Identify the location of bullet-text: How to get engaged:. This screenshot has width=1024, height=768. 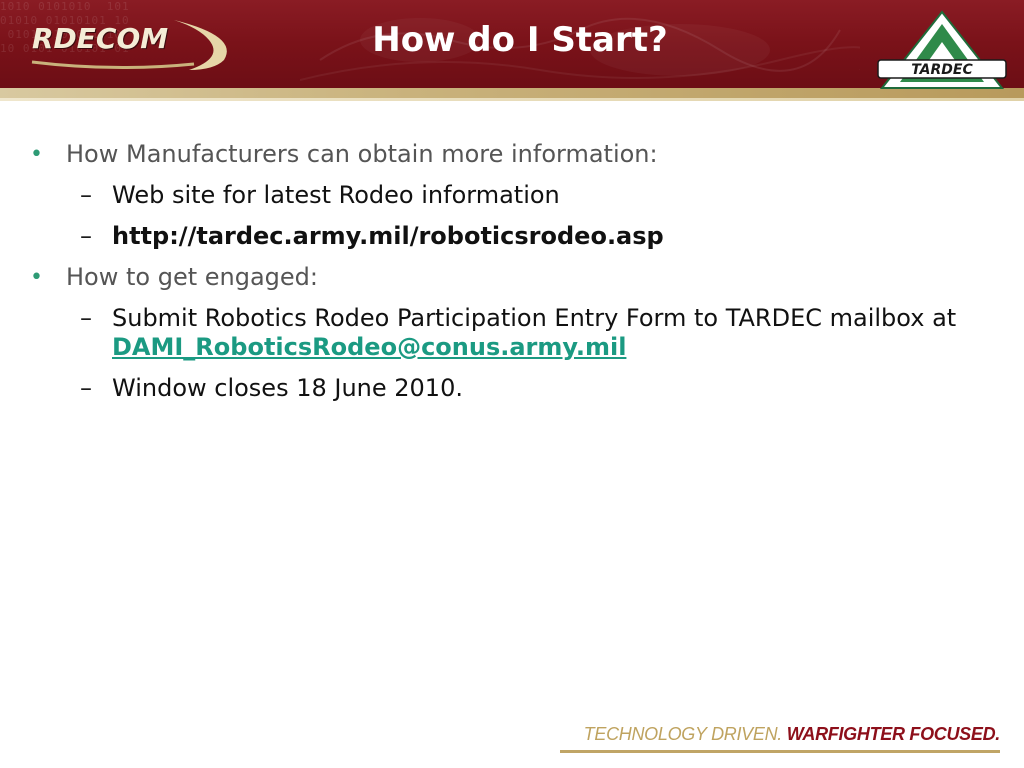
(192, 277).